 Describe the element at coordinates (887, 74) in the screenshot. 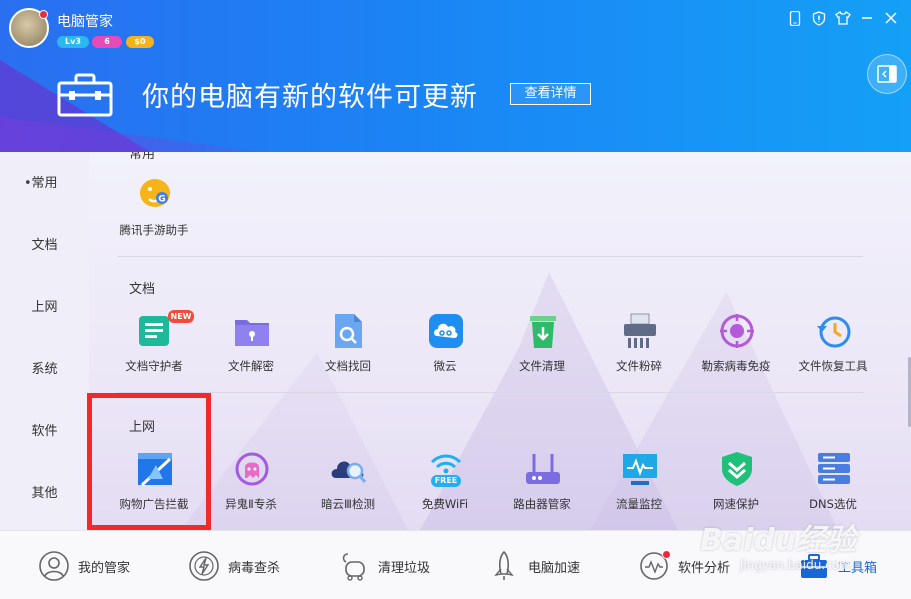

I see `collapse-sidebar-button` at that location.